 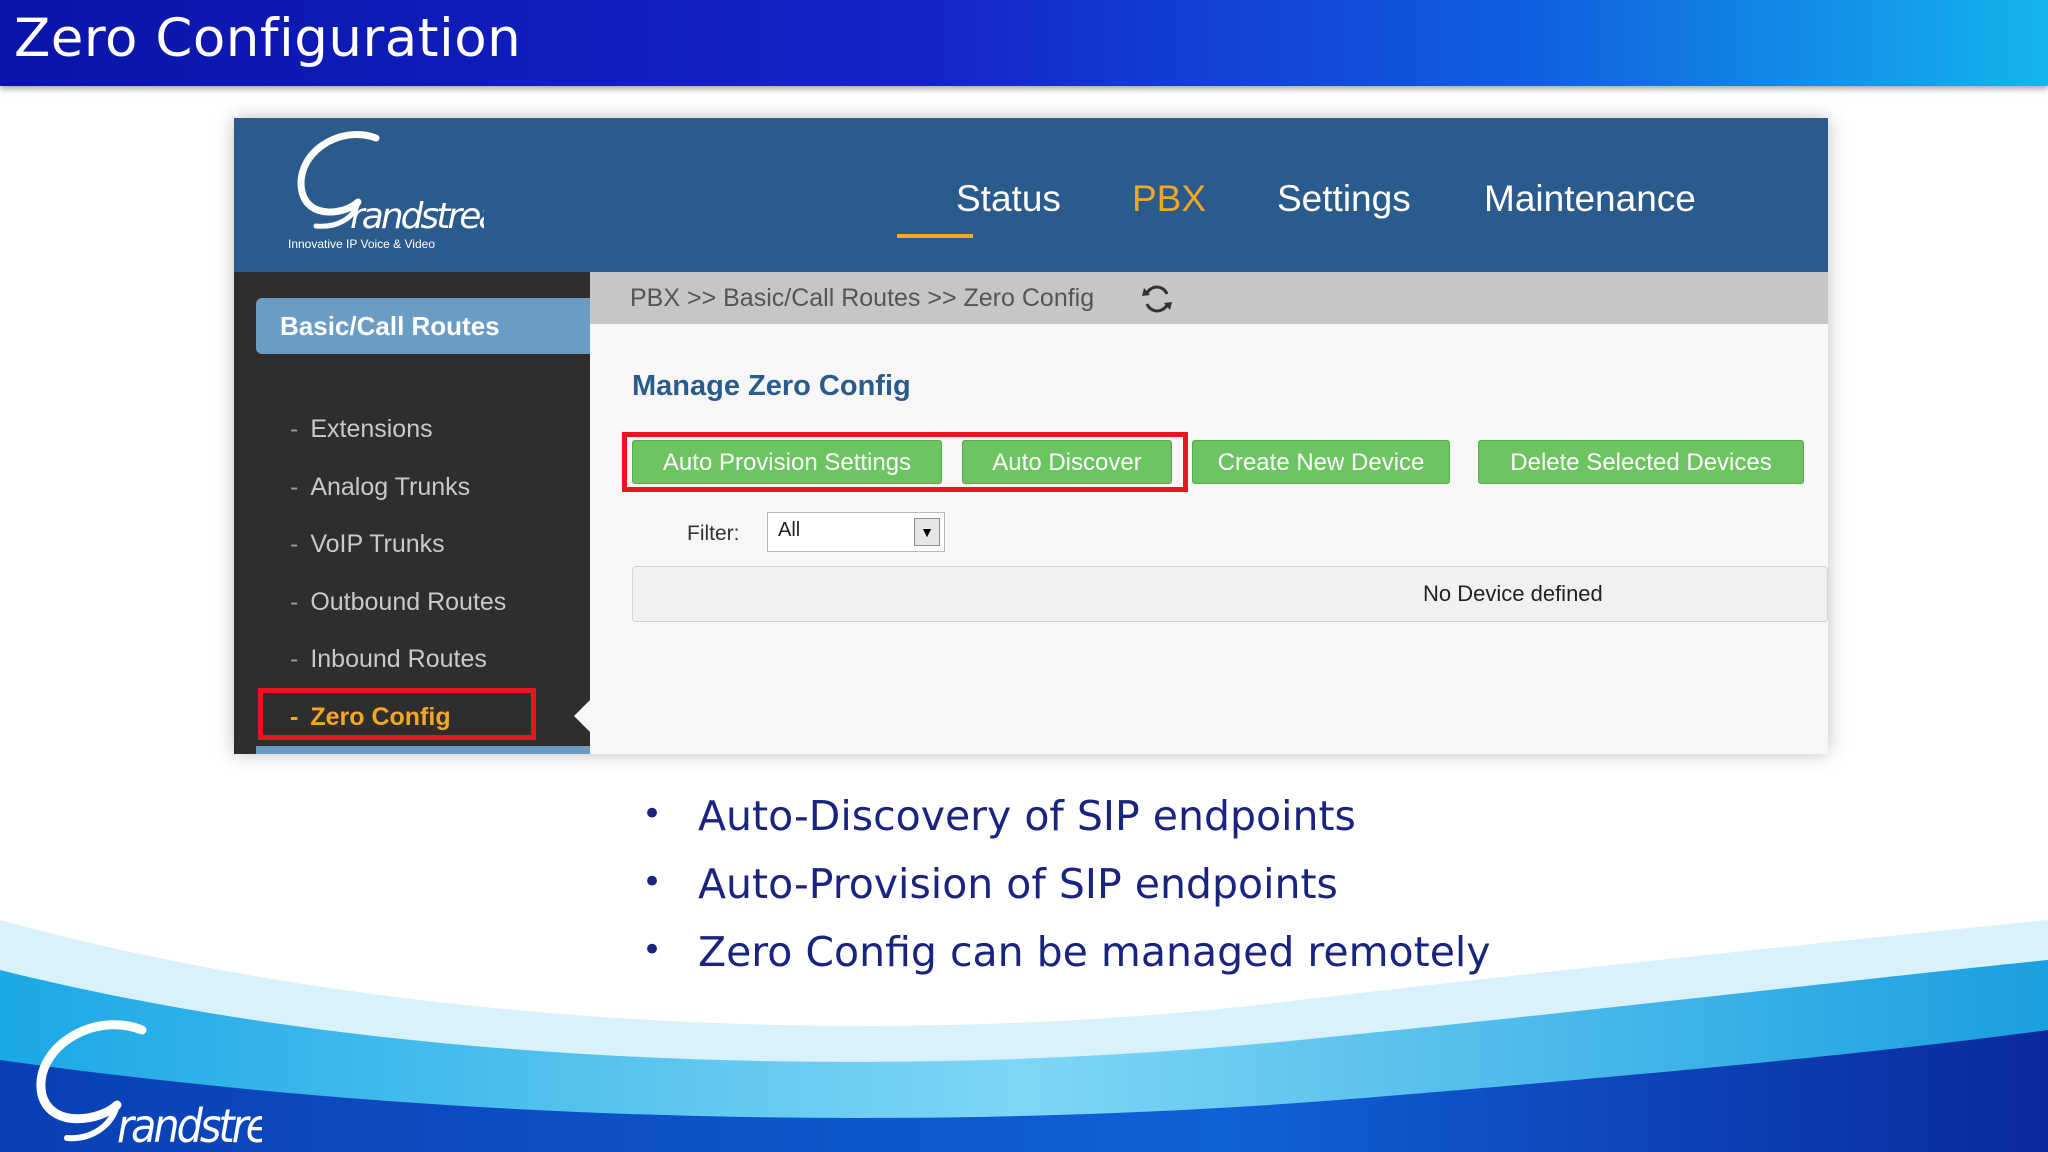 What do you see at coordinates (1169, 199) in the screenshot?
I see `nav-pbx: PBX` at bounding box center [1169, 199].